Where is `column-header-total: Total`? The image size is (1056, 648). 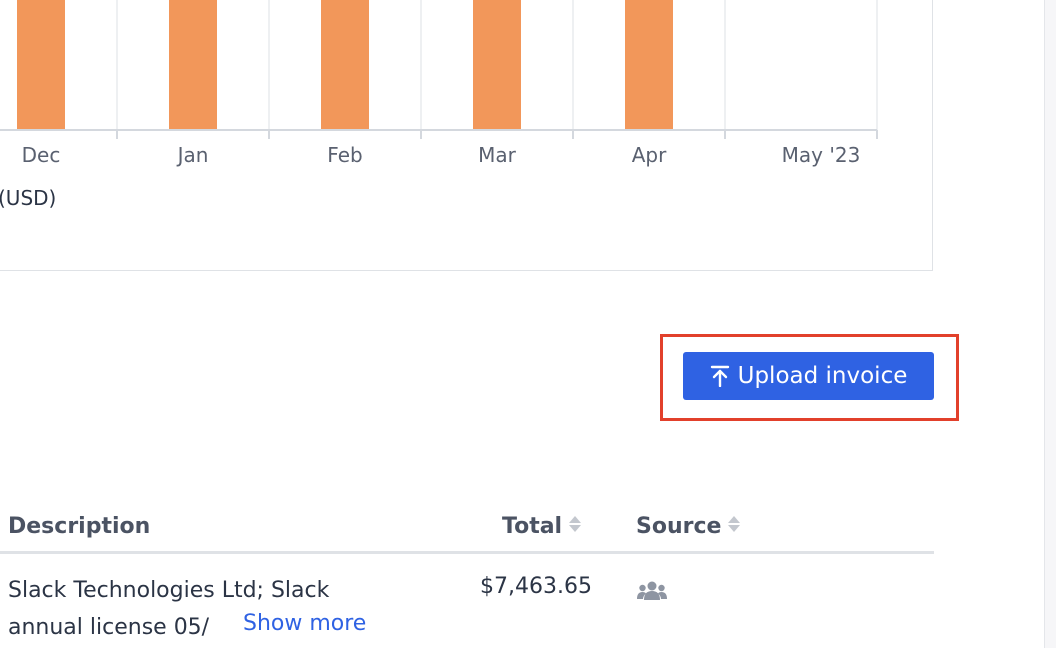
column-header-total: Total is located at coordinates (542, 527).